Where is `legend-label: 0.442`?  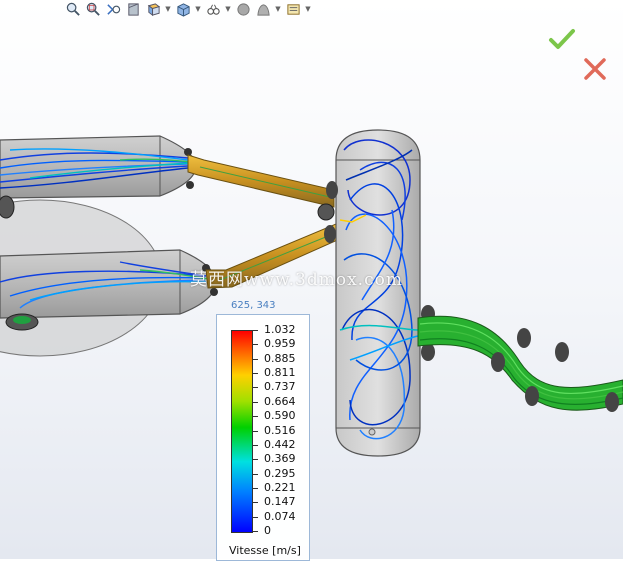 legend-label: 0.442 is located at coordinates (280, 444).